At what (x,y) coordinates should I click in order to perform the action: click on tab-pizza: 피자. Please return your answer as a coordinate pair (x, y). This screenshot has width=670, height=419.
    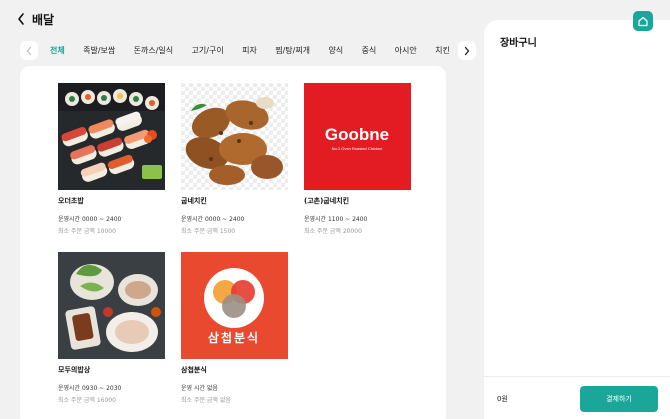
    Looking at the image, I should click on (249, 50).